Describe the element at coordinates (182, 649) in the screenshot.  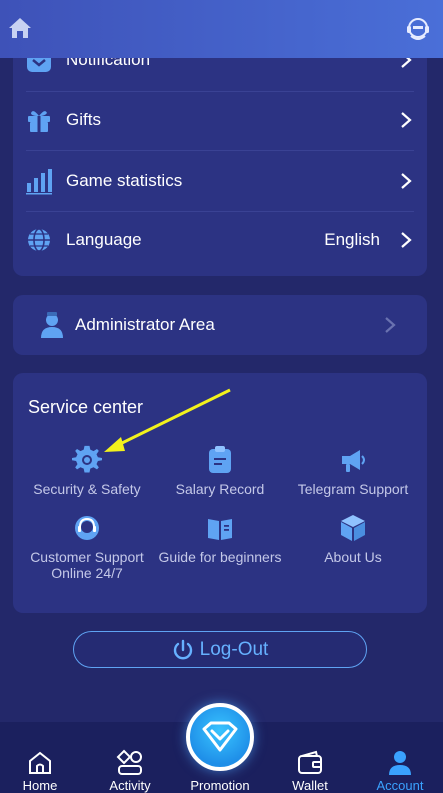
I see `power-icon` at that location.